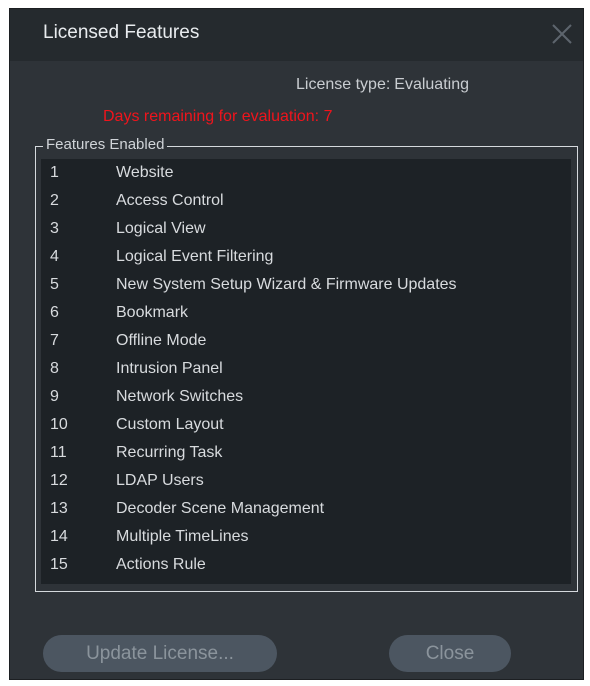 The height and width of the screenshot is (686, 590). I want to click on feature-row: 13 Decoder Scene Management, so click(306, 509).